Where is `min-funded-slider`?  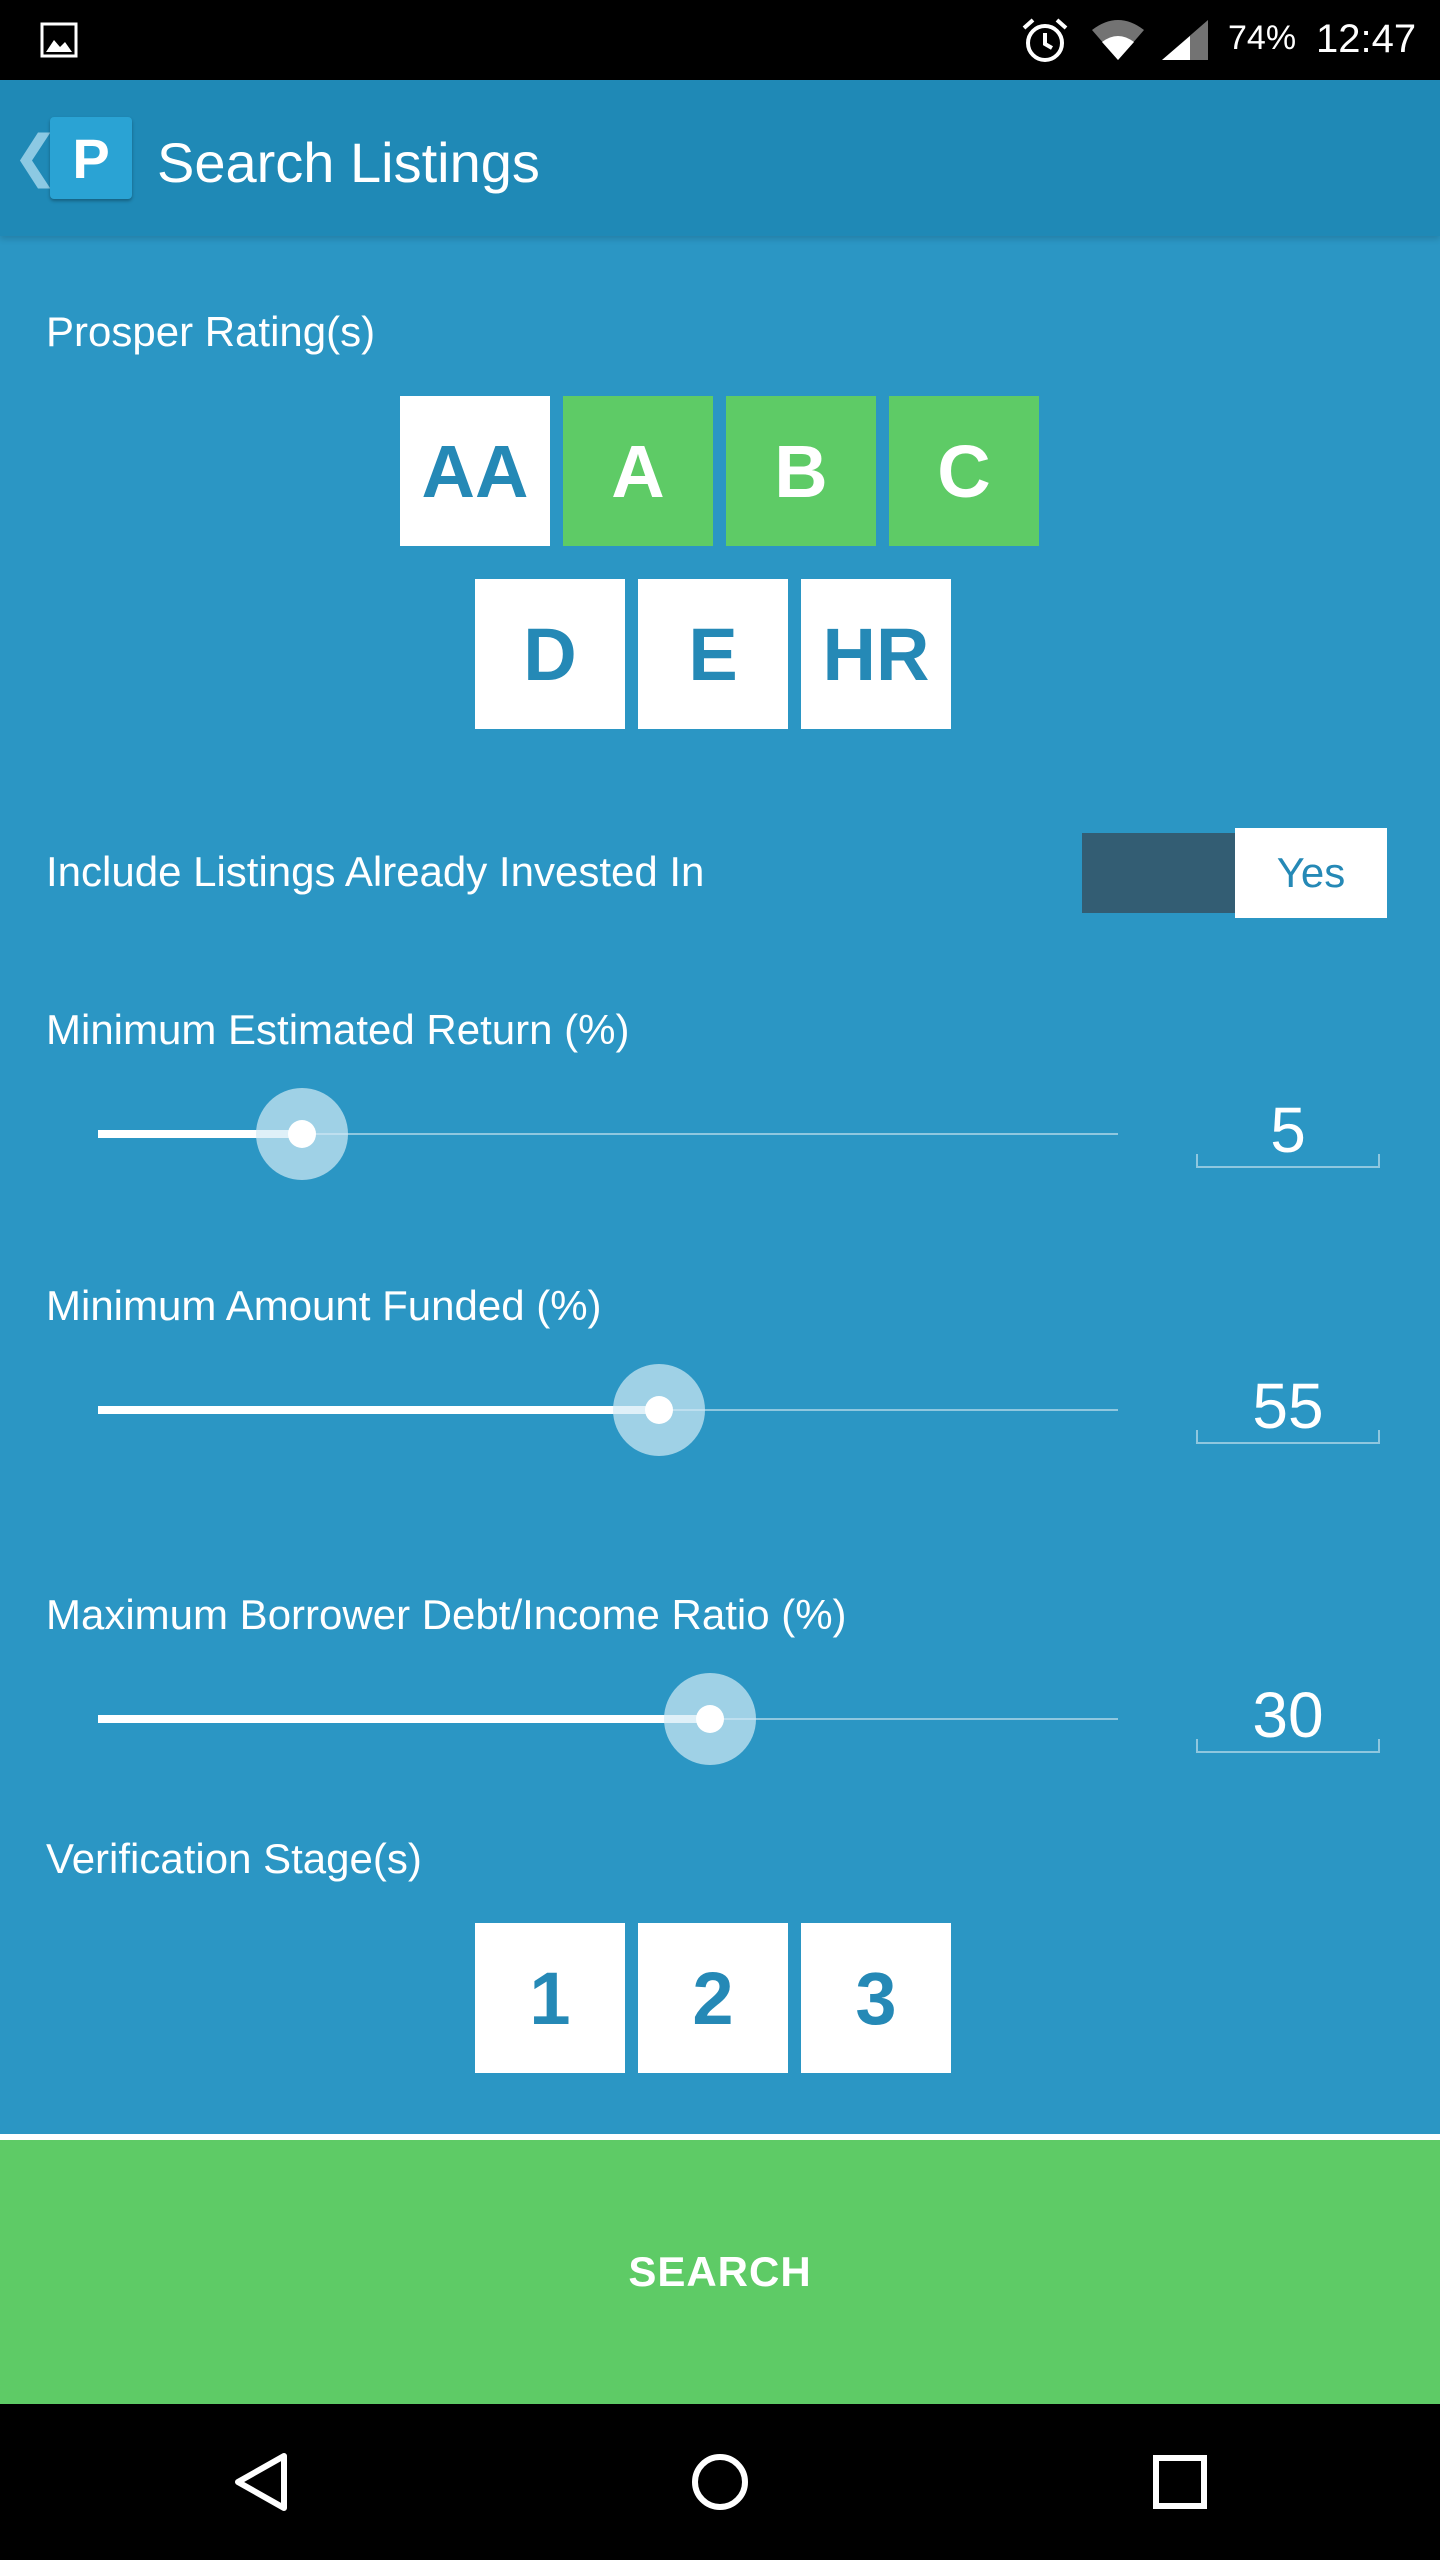
min-funded-slider is located at coordinates (608, 1410).